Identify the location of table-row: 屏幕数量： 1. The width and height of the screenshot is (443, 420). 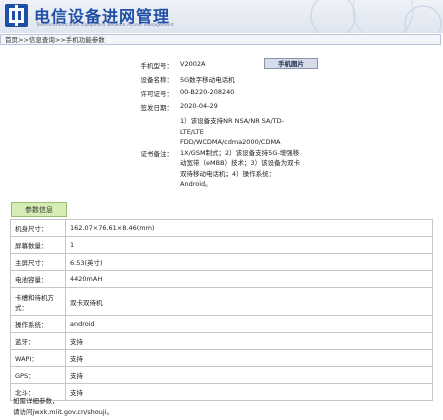
(221, 245).